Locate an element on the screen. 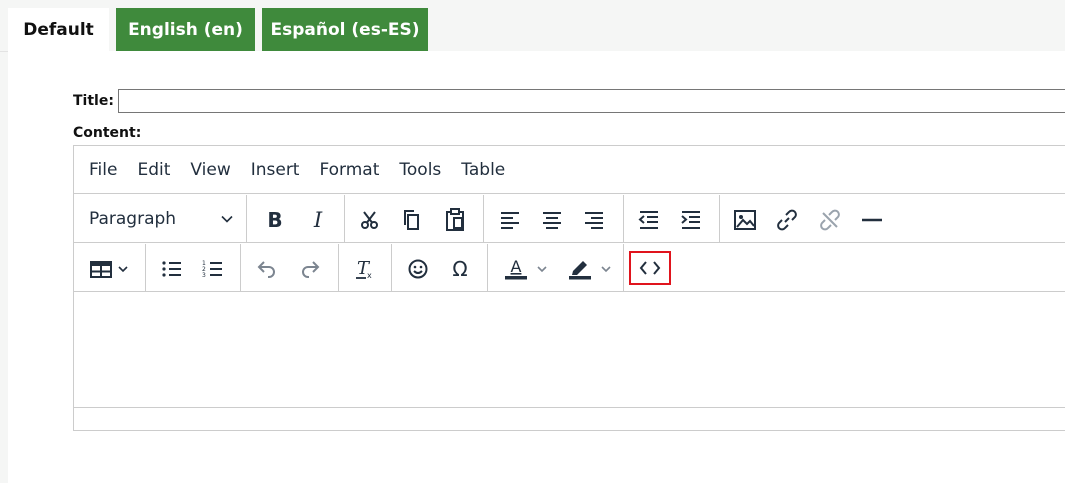 The height and width of the screenshot is (483, 1065). menu-table: Table is located at coordinates (483, 170).